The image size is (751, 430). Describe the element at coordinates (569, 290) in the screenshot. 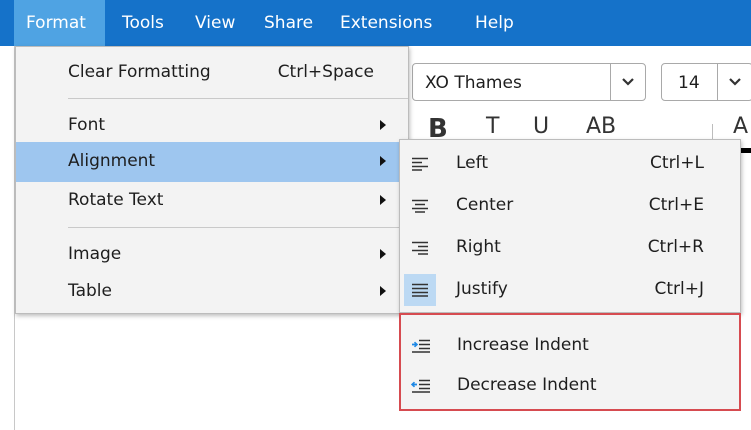

I see `submenu-item-justify: Justify Ctrl+J` at that location.